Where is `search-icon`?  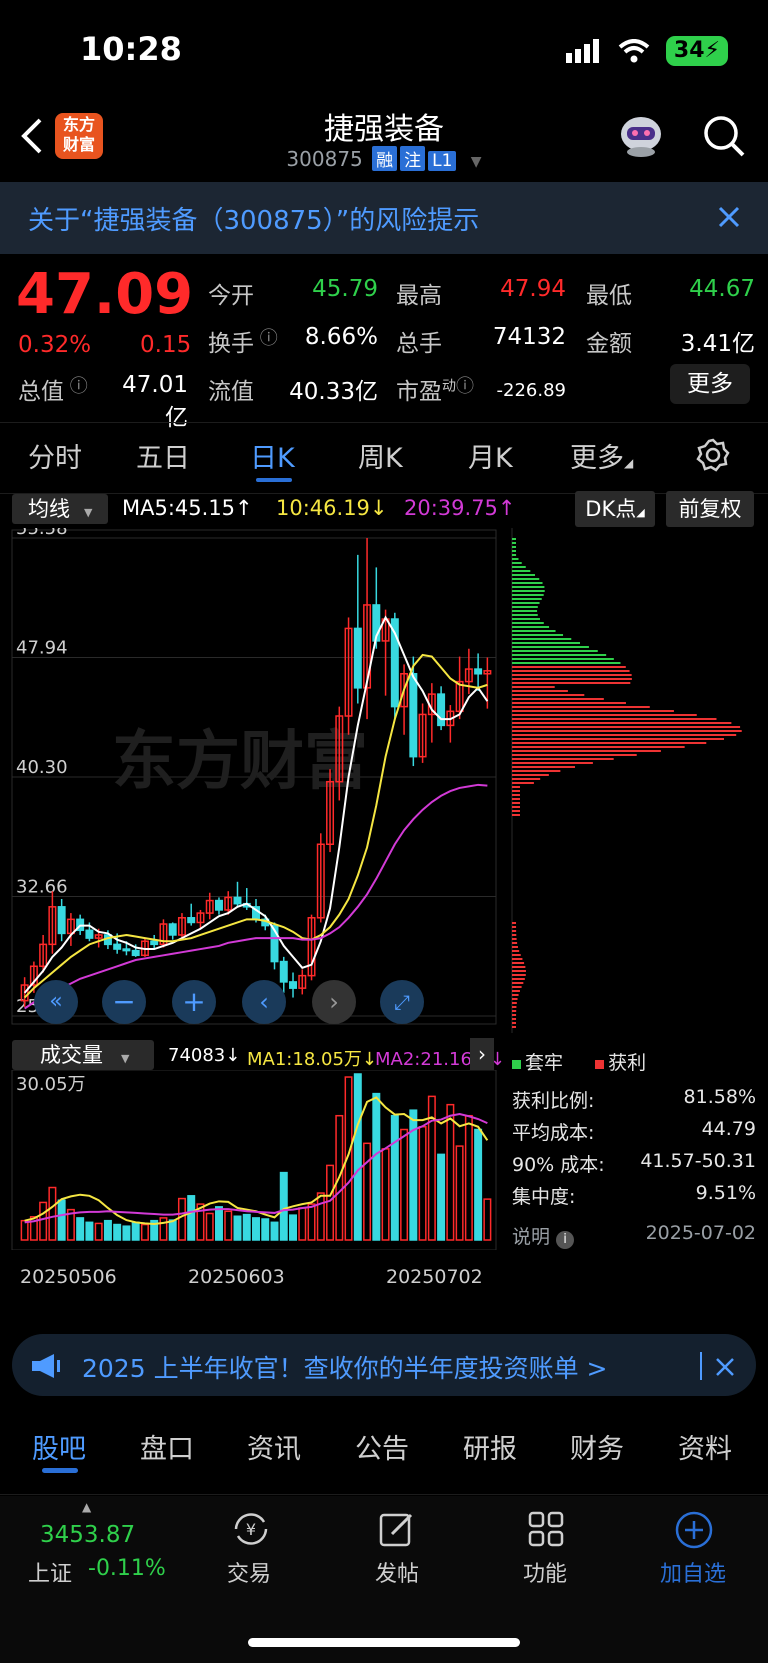
search-icon is located at coordinates (724, 136).